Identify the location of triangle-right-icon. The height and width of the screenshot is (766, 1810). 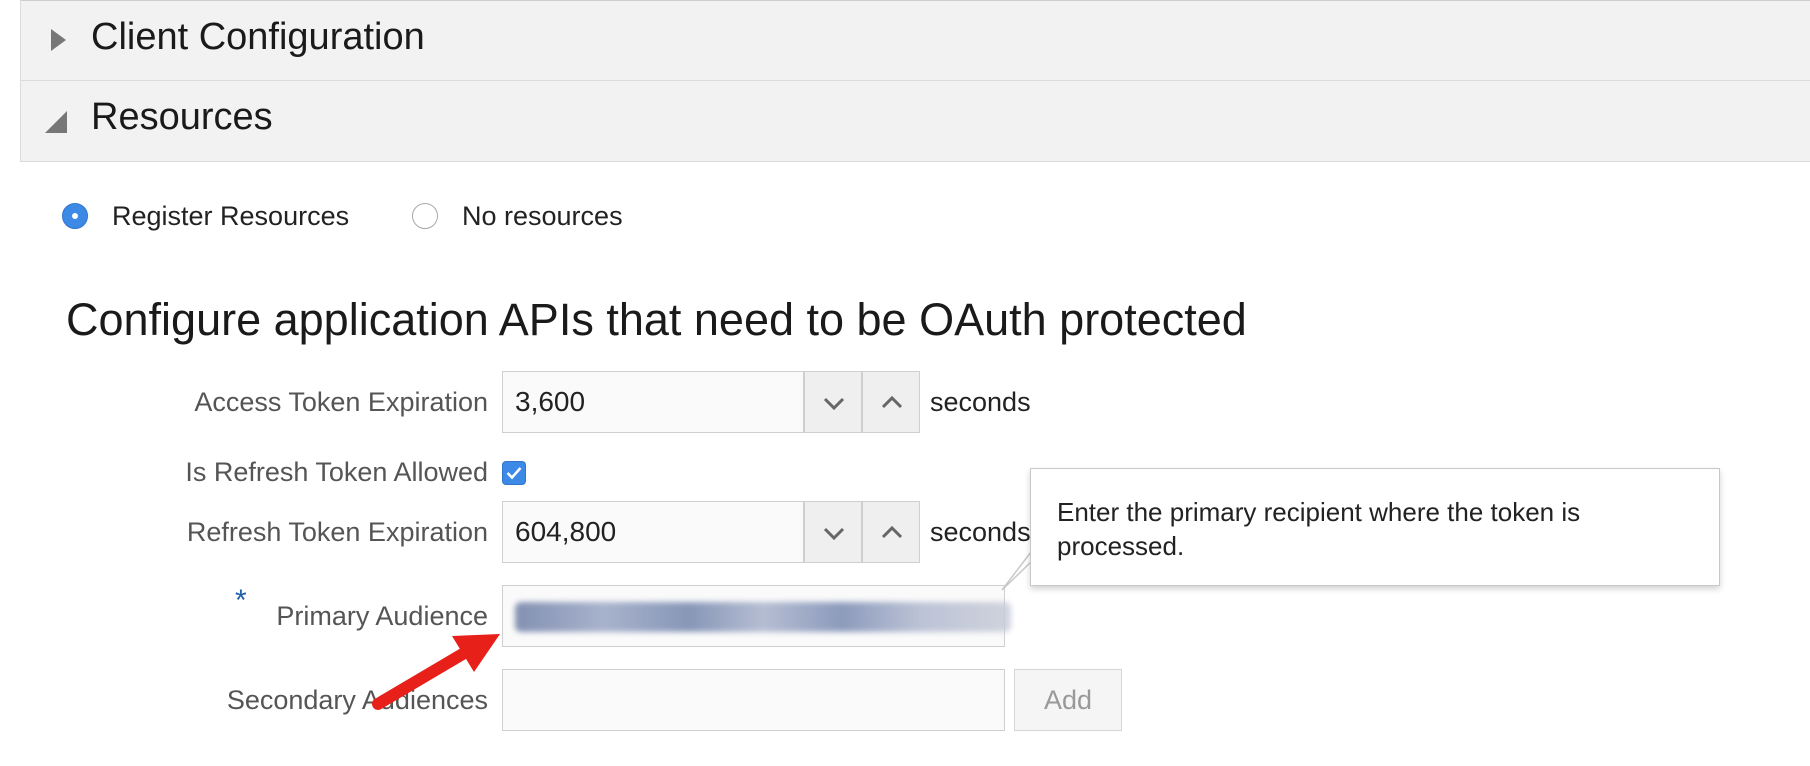
(58, 40).